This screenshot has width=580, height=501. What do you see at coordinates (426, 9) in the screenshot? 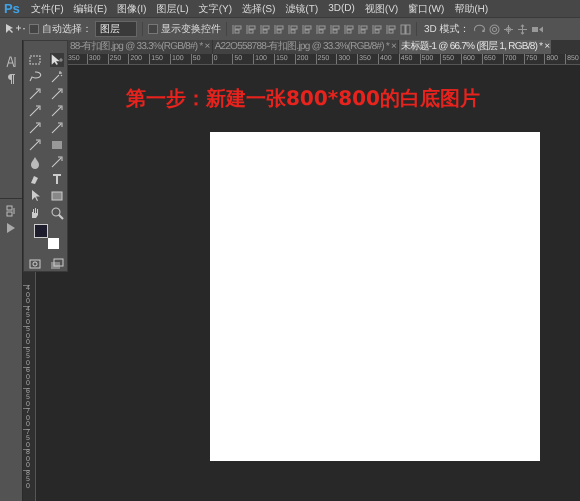
I see `menu-item: 窗口(W)` at bounding box center [426, 9].